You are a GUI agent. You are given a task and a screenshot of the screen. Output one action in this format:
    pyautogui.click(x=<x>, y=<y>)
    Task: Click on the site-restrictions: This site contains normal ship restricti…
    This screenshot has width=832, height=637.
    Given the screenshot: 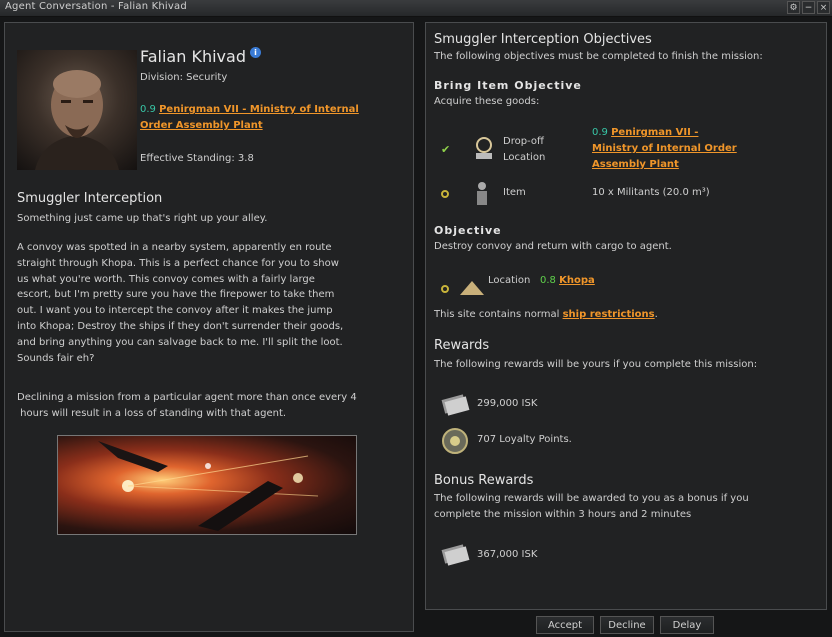 What is the action you would take?
    pyautogui.click(x=546, y=314)
    